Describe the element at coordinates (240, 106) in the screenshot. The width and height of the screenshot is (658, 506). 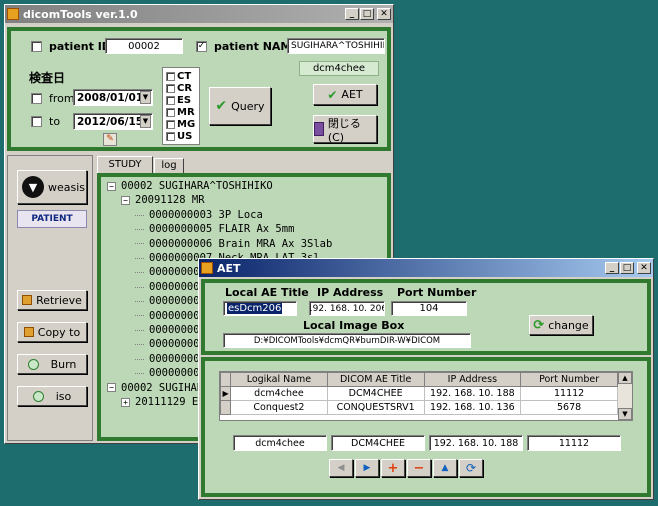
I see `query-button: ✔ Query` at that location.